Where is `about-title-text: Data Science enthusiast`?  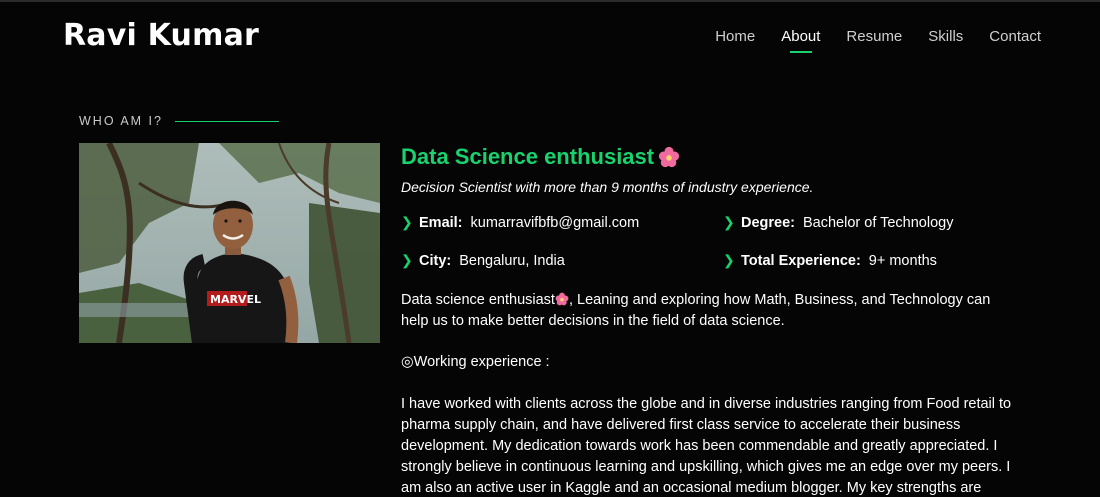 about-title-text: Data Science enthusiast is located at coordinates (528, 156).